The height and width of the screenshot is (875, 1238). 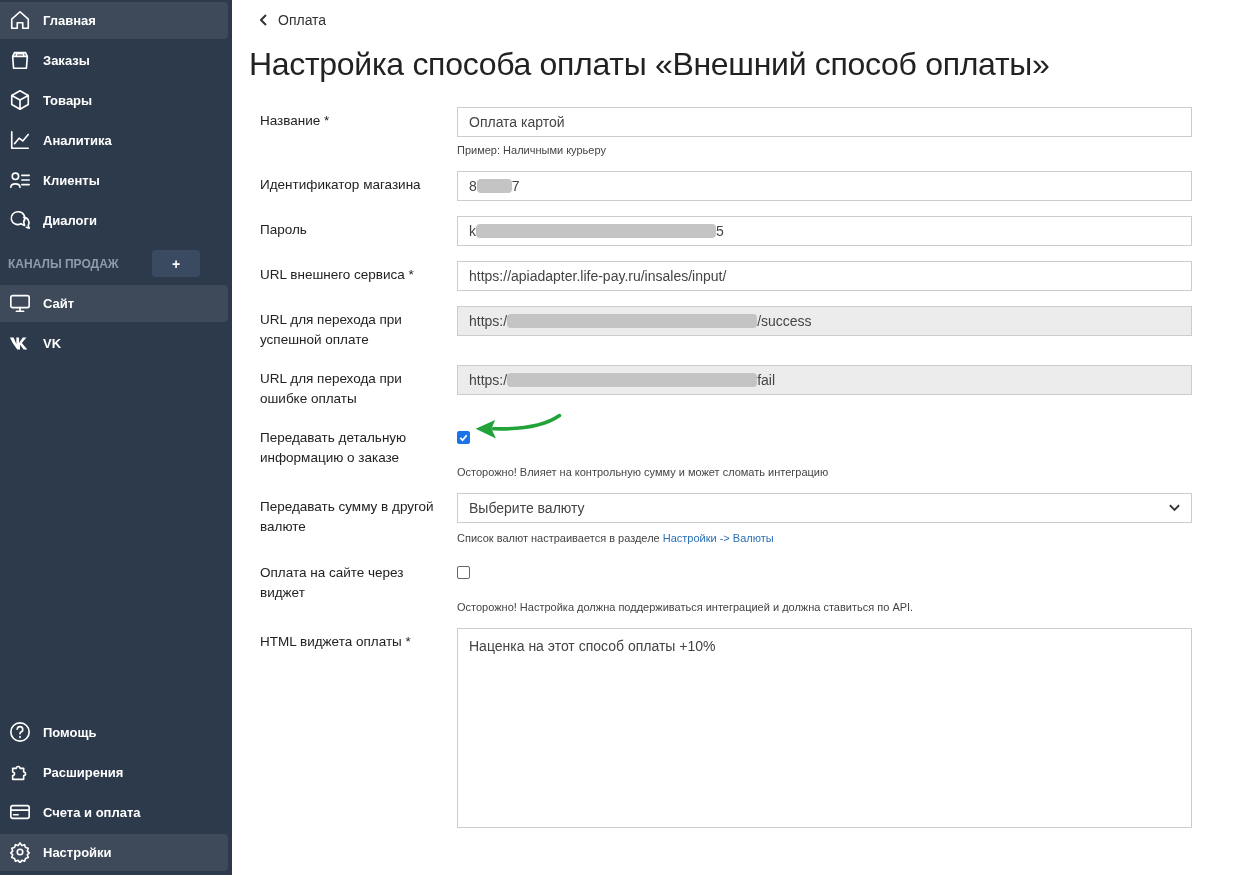 What do you see at coordinates (20, 732) in the screenshot?
I see `help-icon` at bounding box center [20, 732].